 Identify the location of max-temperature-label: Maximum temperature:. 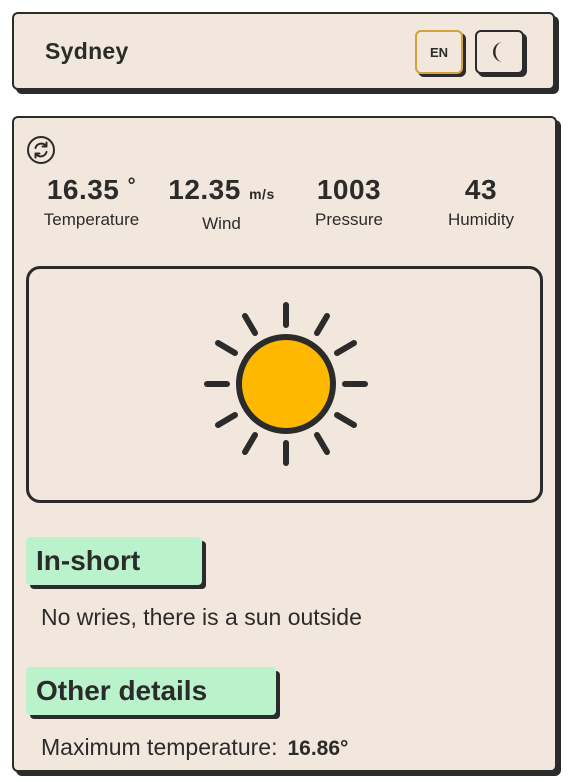
(159, 747).